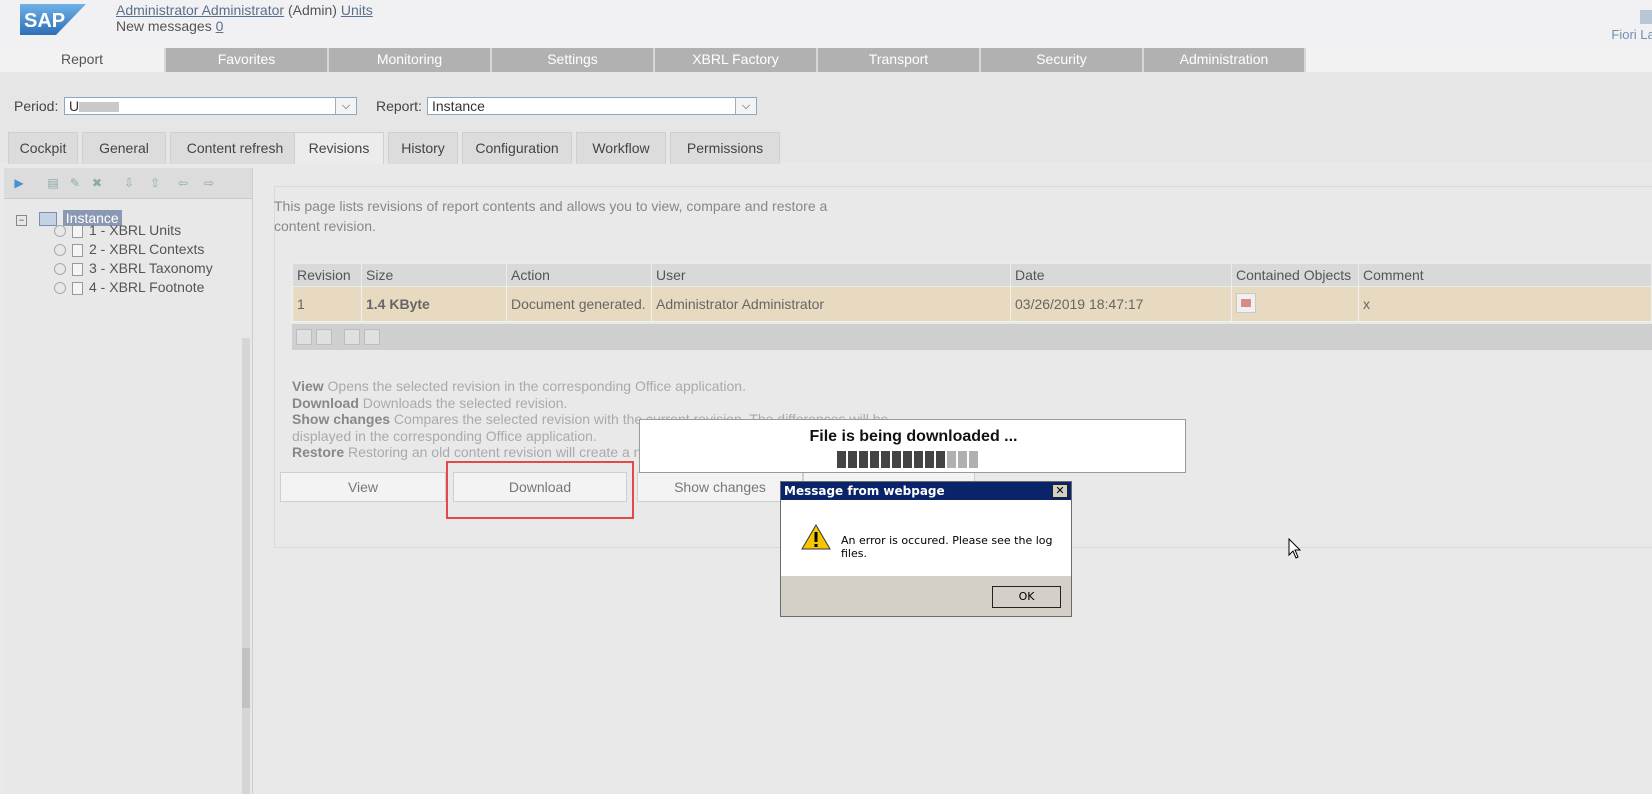 The height and width of the screenshot is (794, 1652). What do you see at coordinates (1060, 491) in the screenshot?
I see `close-icon: ✕` at bounding box center [1060, 491].